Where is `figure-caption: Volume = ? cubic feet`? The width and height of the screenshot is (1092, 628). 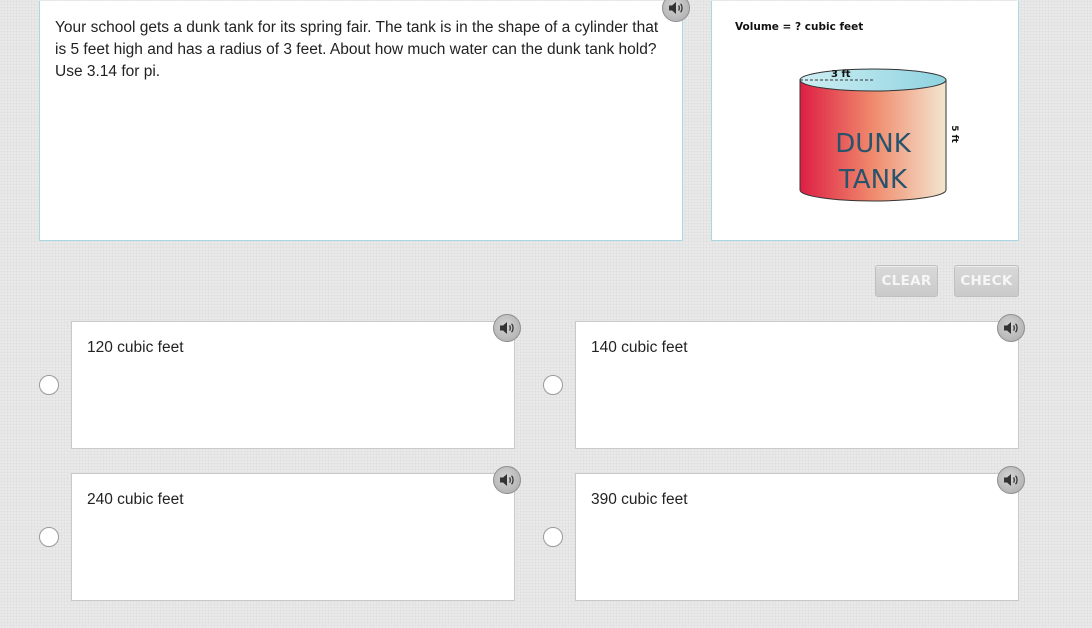
figure-caption: Volume = ? cubic feet is located at coordinates (799, 27).